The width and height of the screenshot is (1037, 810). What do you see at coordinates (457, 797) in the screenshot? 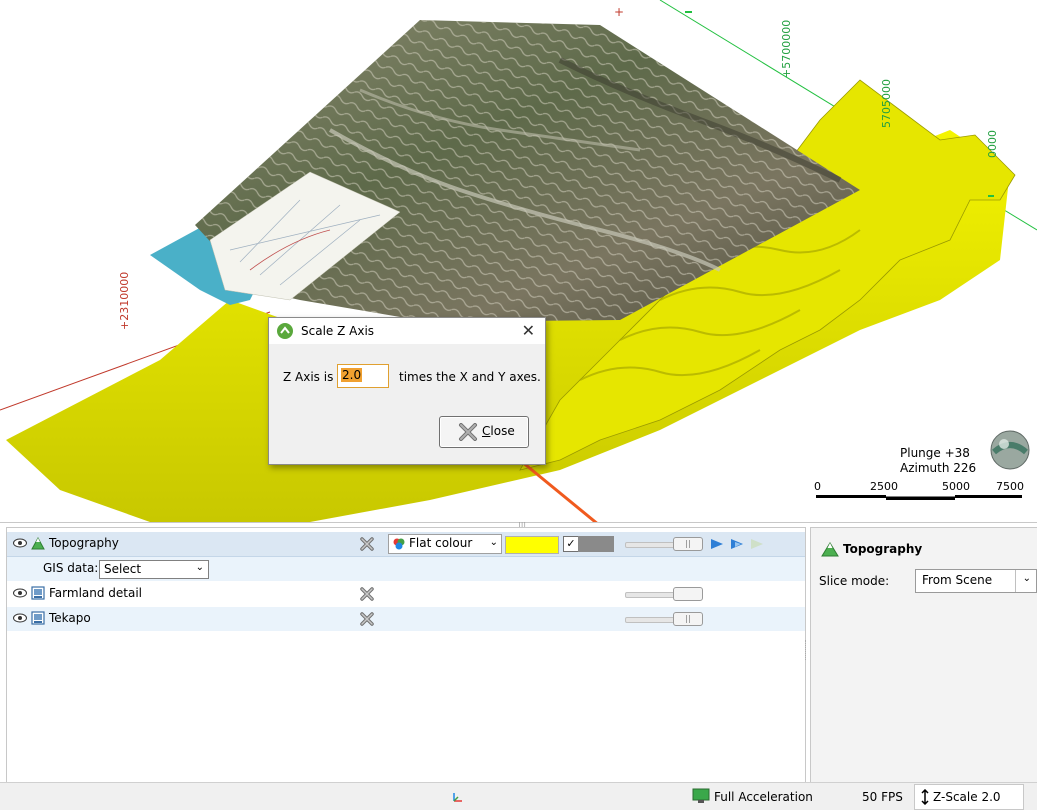
I see `axes-icon` at bounding box center [457, 797].